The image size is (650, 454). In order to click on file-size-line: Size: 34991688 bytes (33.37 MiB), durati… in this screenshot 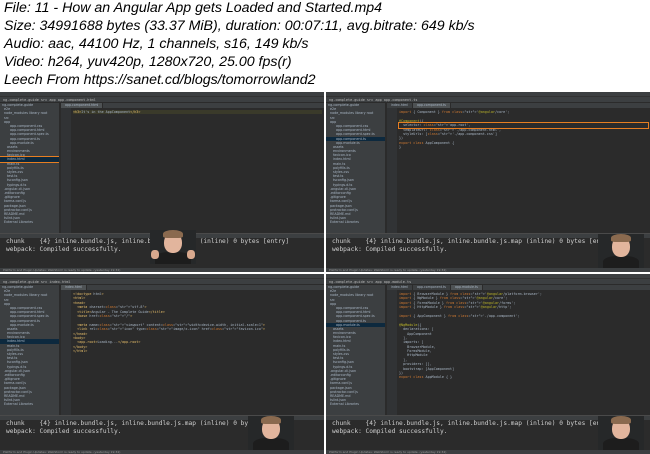, I will do `click(239, 26)`.